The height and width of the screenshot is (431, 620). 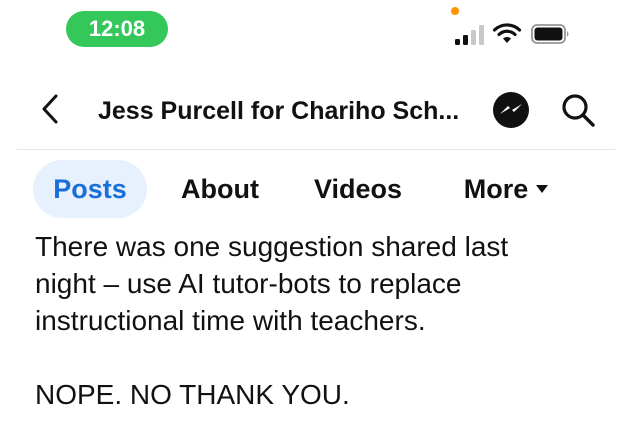 I want to click on tab-posts: Posts, so click(x=90, y=189).